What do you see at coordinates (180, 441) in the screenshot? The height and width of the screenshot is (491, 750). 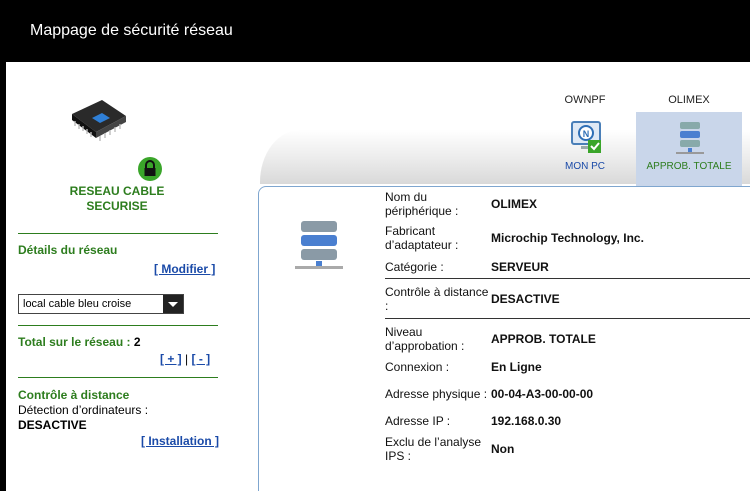 I see `installation-link: [ Installation ]` at bounding box center [180, 441].